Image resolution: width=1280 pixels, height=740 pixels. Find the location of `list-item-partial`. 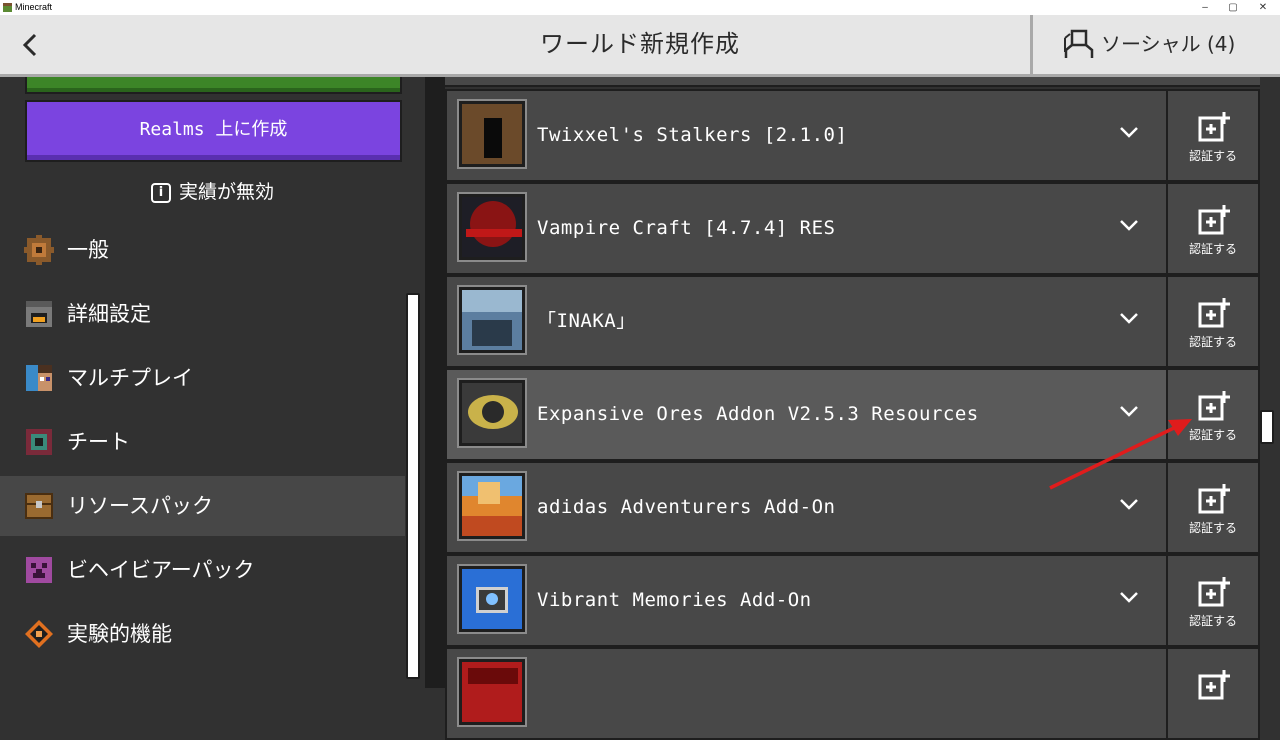

list-item-partial is located at coordinates (852, 82).